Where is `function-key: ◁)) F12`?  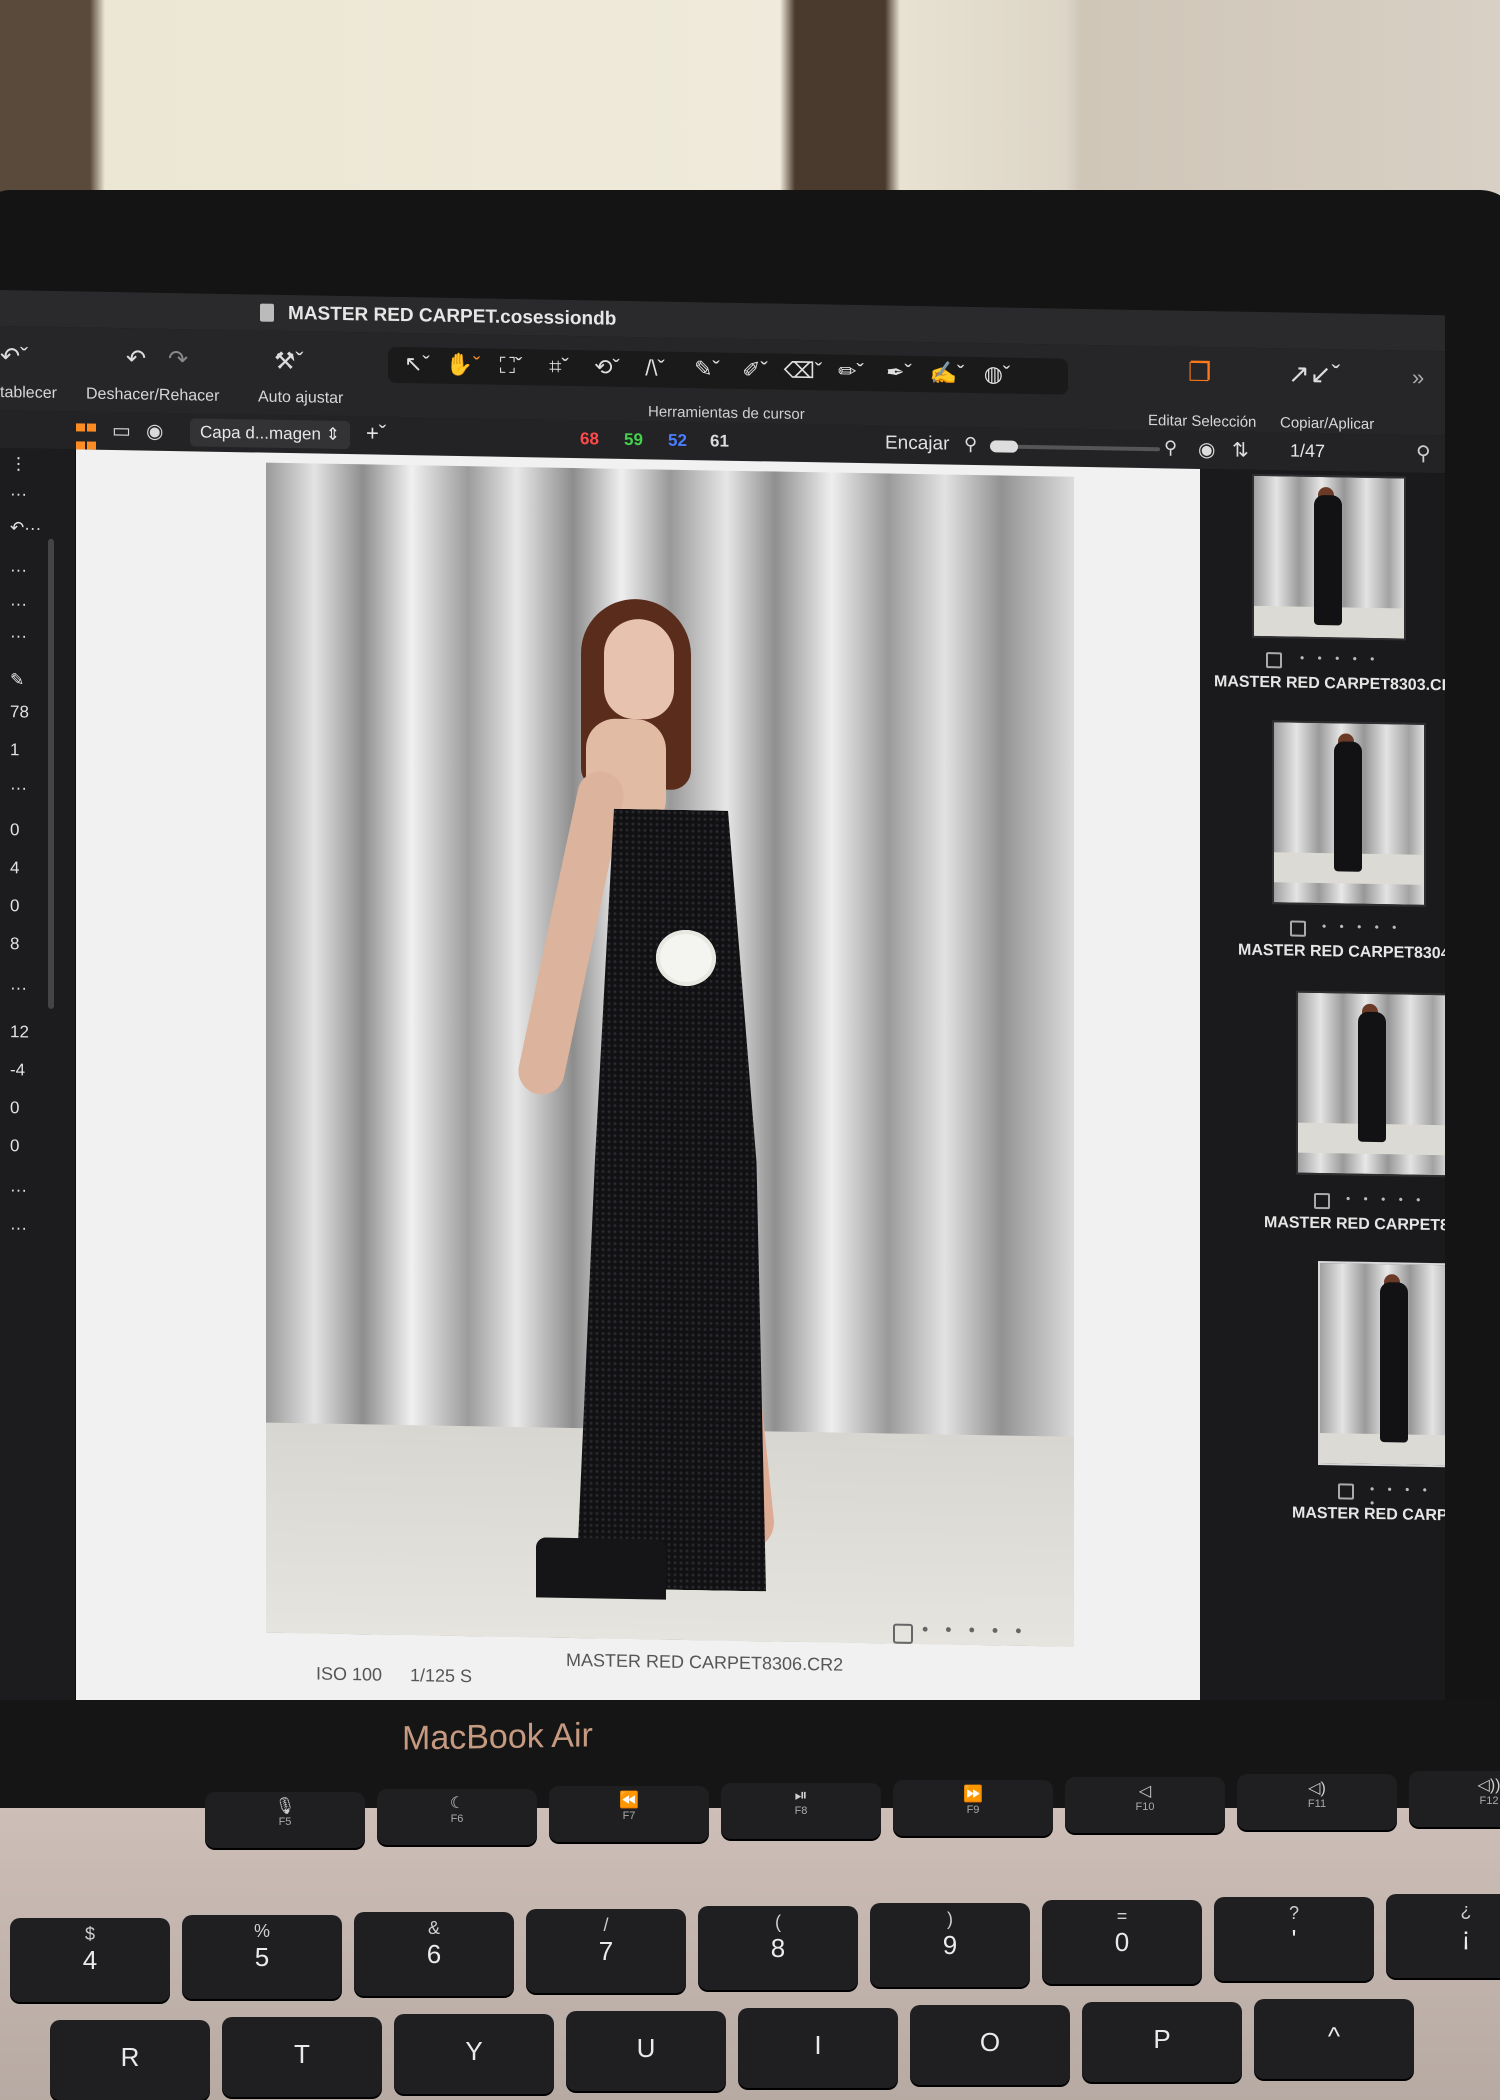
function-key: ◁)) F12 is located at coordinates (1454, 1799).